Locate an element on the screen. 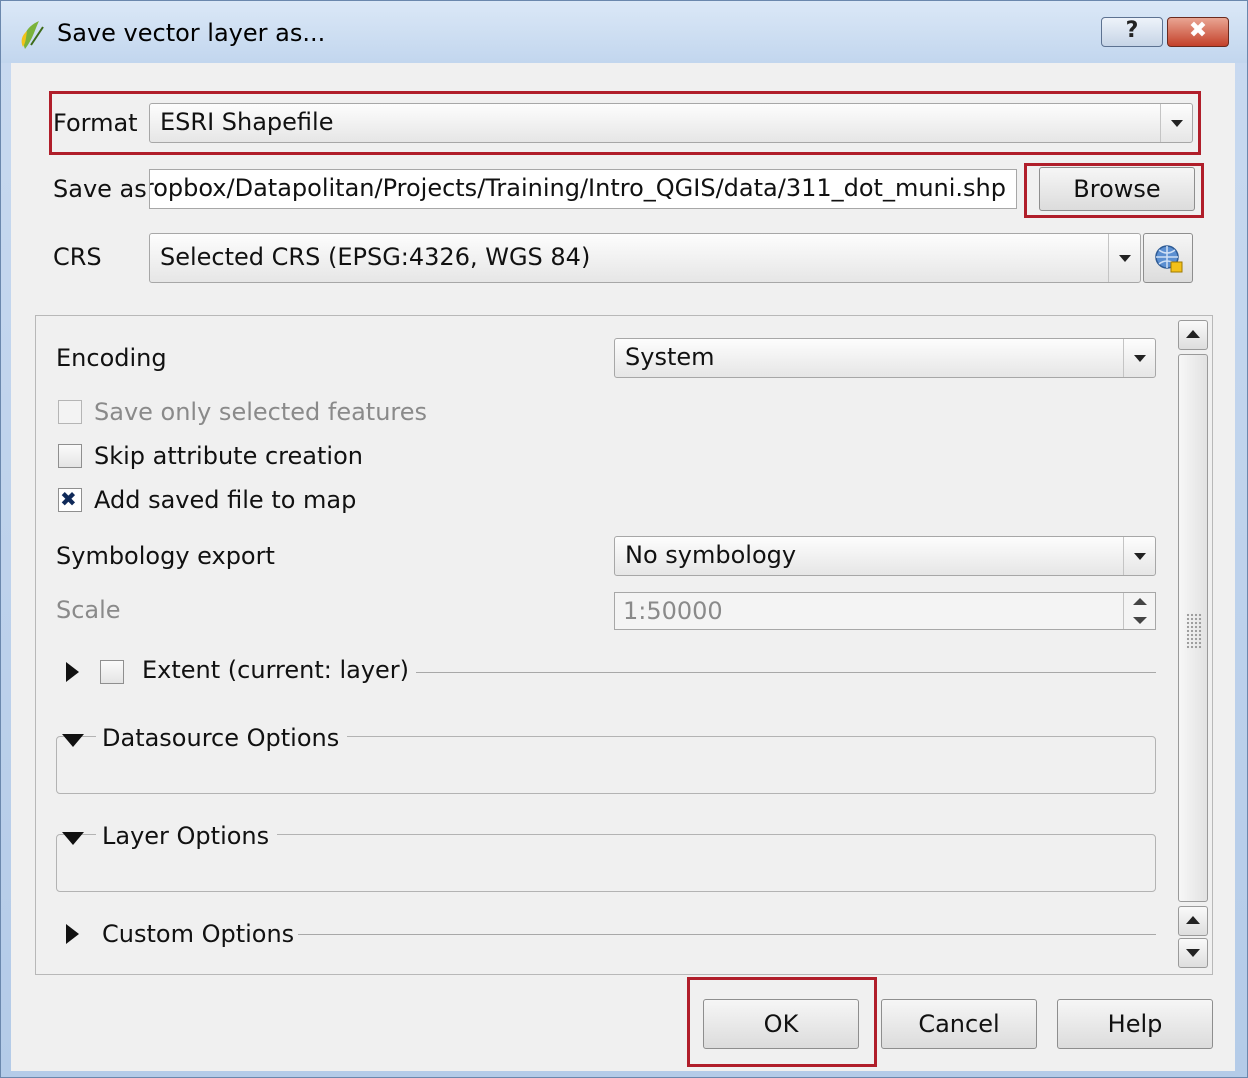  scale-value: 1:50000 is located at coordinates (673, 611).